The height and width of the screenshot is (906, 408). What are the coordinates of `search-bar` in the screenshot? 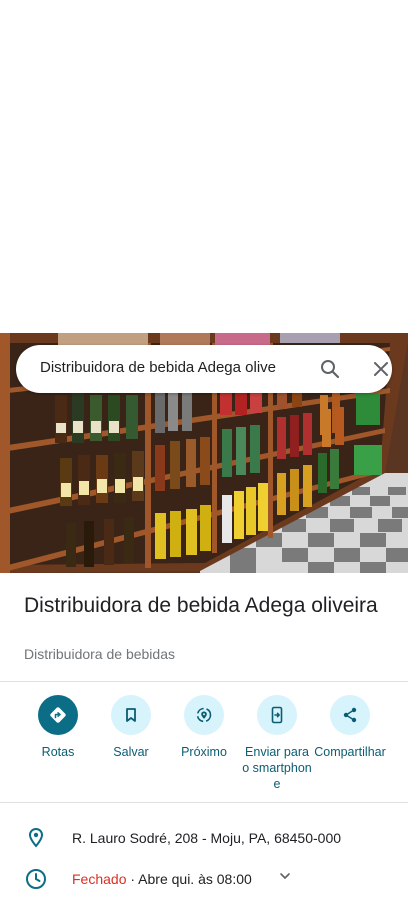 It's located at (204, 369).